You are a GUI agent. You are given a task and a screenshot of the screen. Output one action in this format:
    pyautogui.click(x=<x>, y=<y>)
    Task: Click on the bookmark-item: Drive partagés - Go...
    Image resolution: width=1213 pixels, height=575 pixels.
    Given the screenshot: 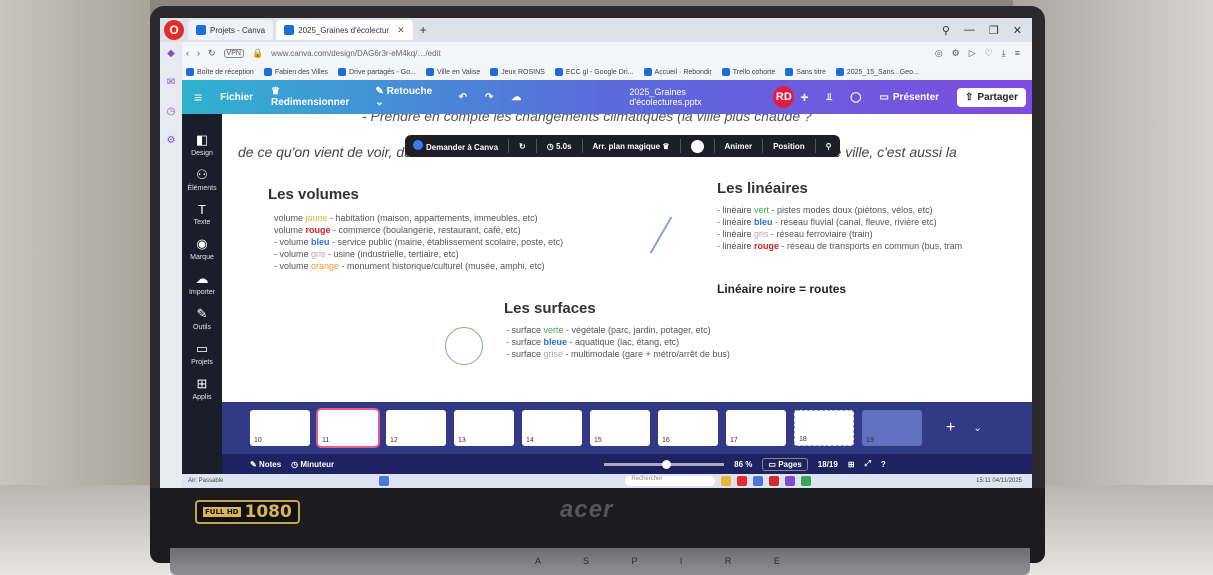 What is the action you would take?
    pyautogui.click(x=377, y=72)
    